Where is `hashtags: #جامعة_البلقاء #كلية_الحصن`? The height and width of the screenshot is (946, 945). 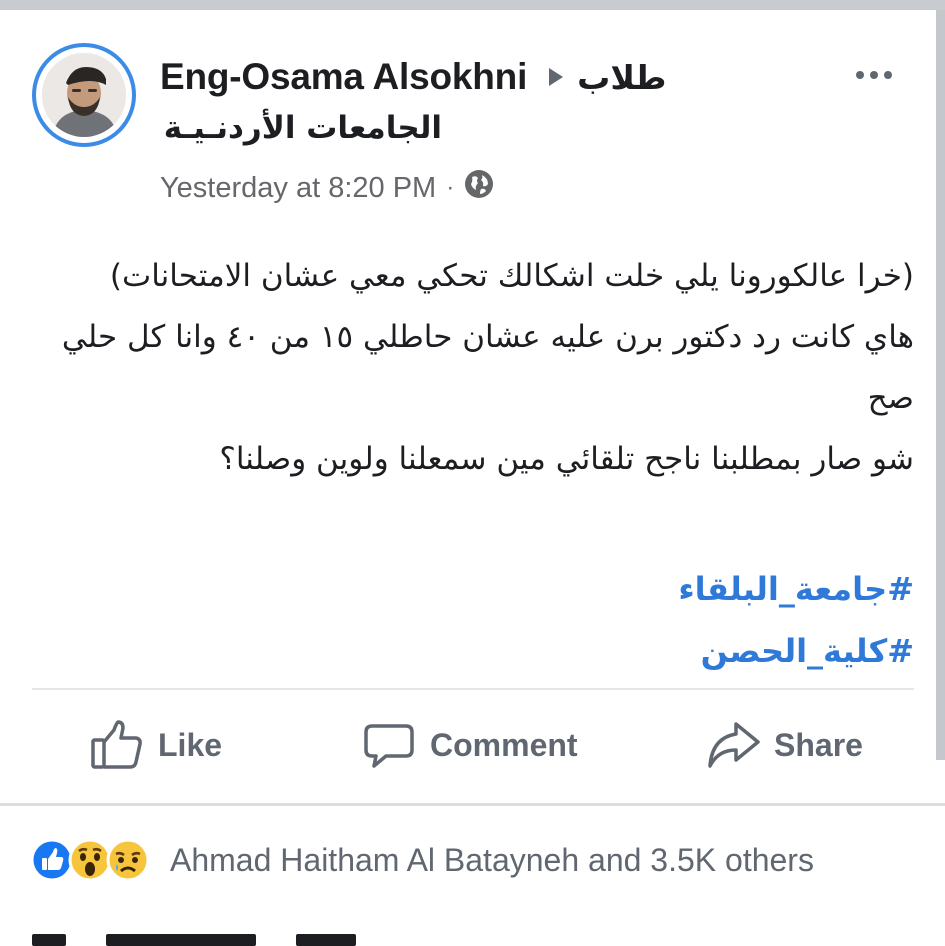 hashtags: #جامعة_البلقاء #كلية_الحصن is located at coordinates (470, 620).